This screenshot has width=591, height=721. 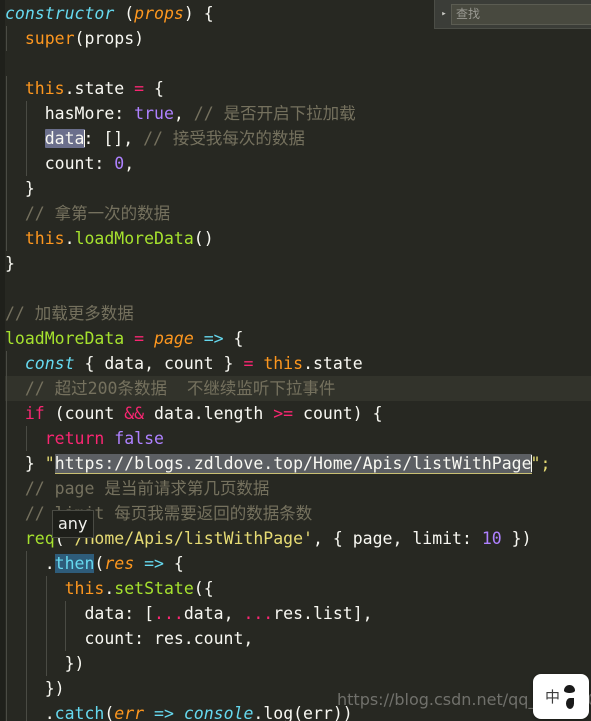 What do you see at coordinates (209, 413) in the screenshot?
I see `code-token: data.length` at bounding box center [209, 413].